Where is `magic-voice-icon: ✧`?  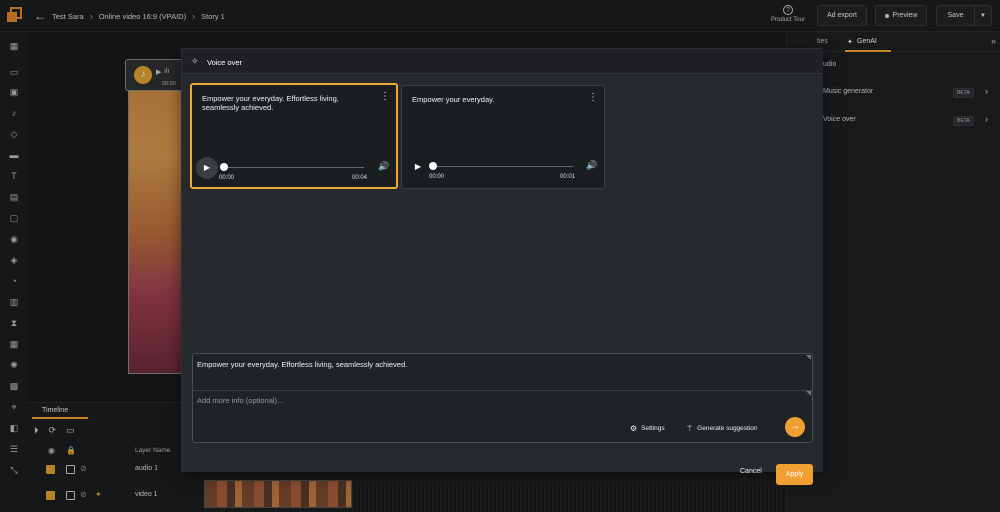 magic-voice-icon: ✧ is located at coordinates (195, 61).